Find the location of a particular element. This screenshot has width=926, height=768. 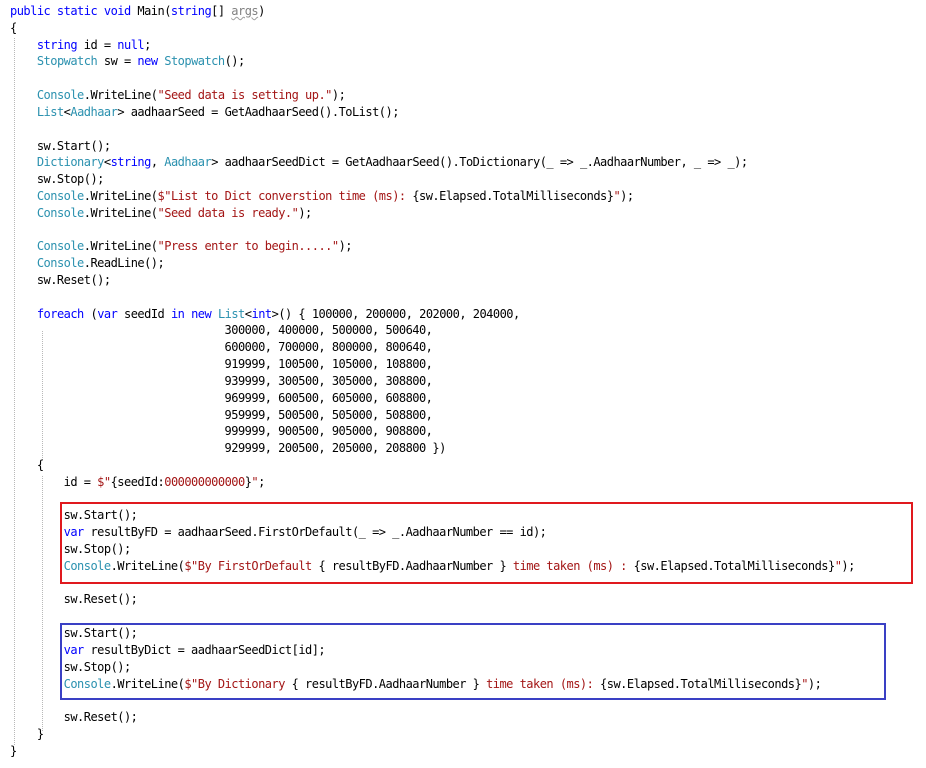

code-token: int is located at coordinates (261, 313).